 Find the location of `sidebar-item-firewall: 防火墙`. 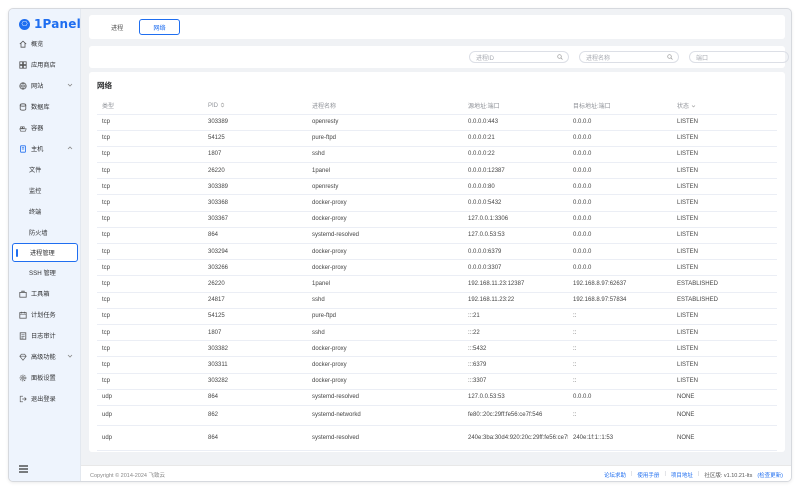

sidebar-item-firewall: 防火墙 is located at coordinates (45, 232).